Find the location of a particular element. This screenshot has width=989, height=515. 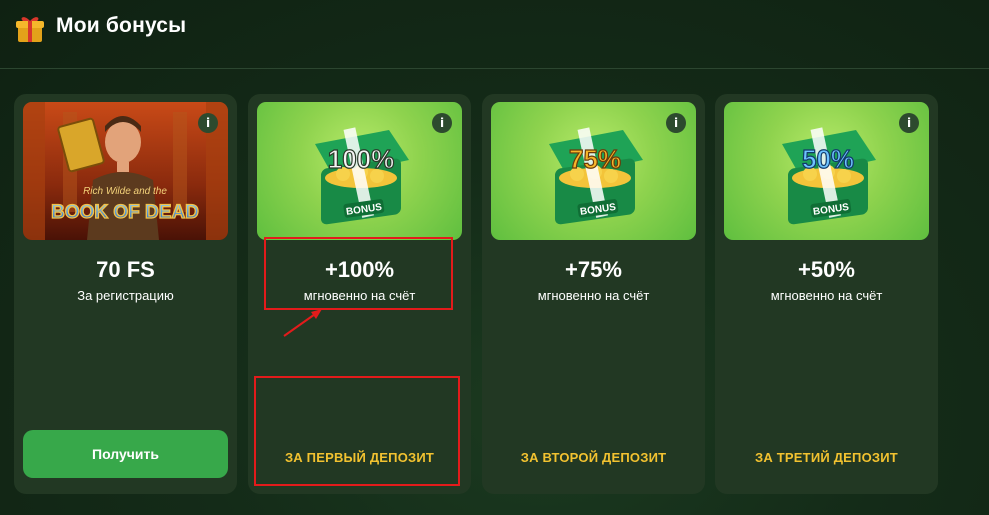

bonus-chest-image: 100% BONUS i is located at coordinates (359, 171).